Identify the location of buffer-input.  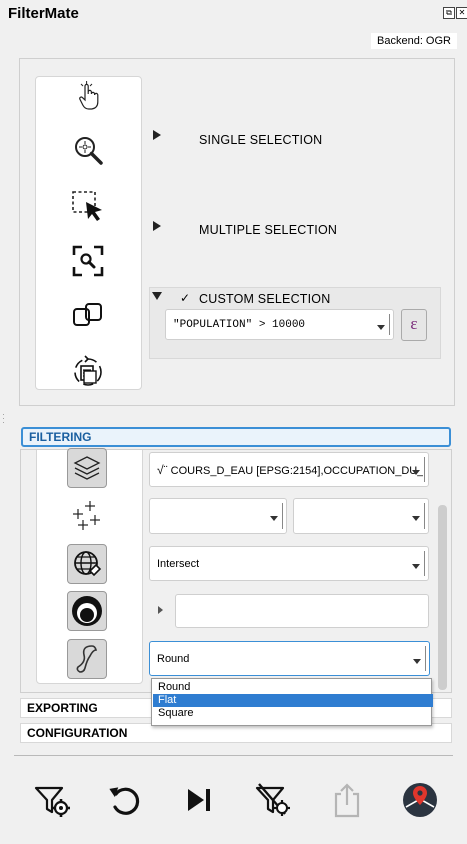
(302, 611).